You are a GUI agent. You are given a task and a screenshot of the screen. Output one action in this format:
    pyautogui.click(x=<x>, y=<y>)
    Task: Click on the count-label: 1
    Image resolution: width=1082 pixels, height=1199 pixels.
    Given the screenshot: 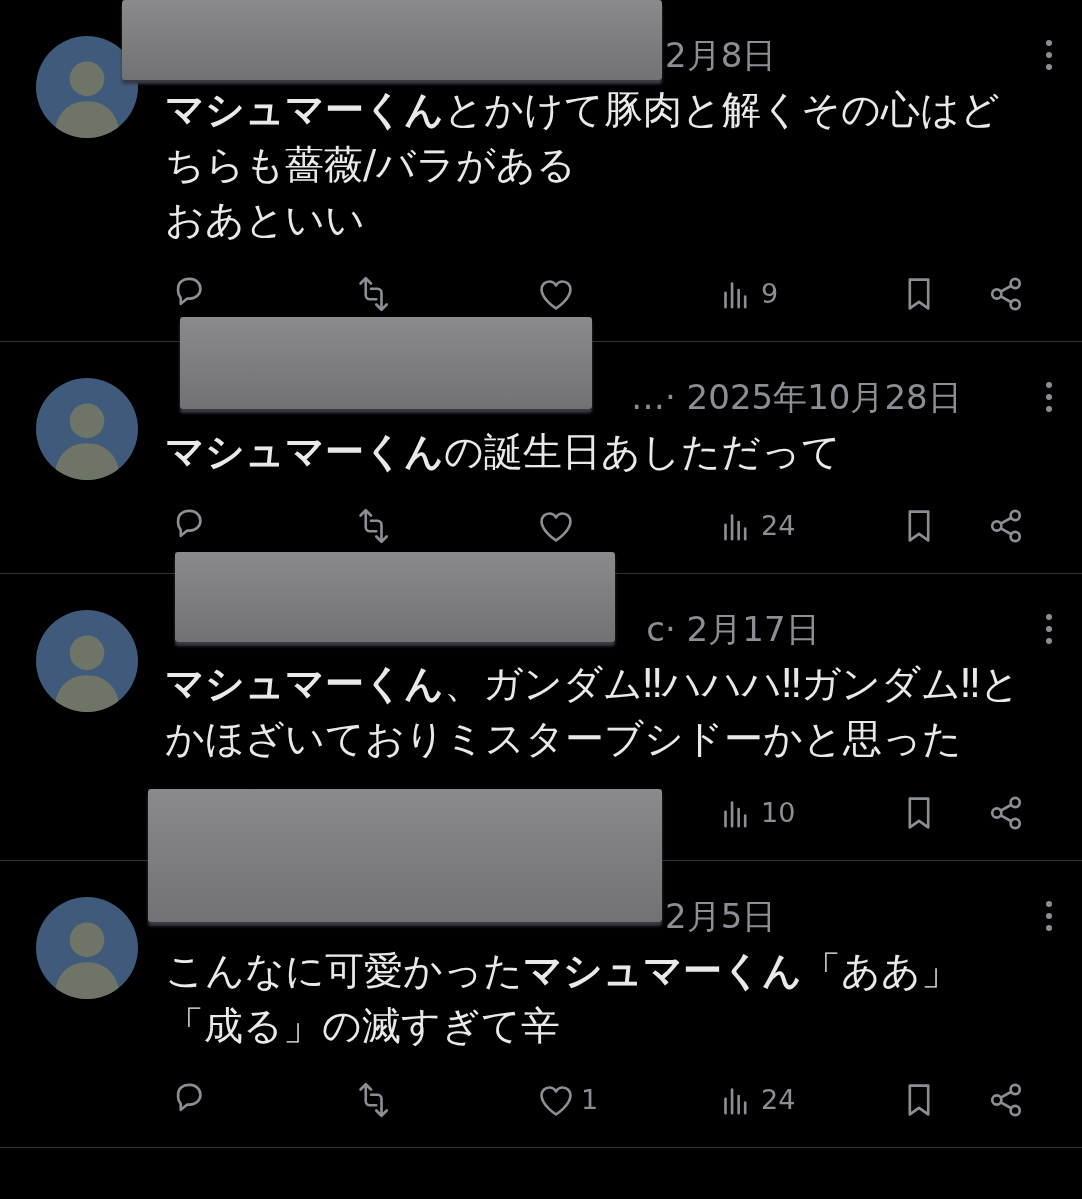 What is the action you would take?
    pyautogui.click(x=590, y=1099)
    